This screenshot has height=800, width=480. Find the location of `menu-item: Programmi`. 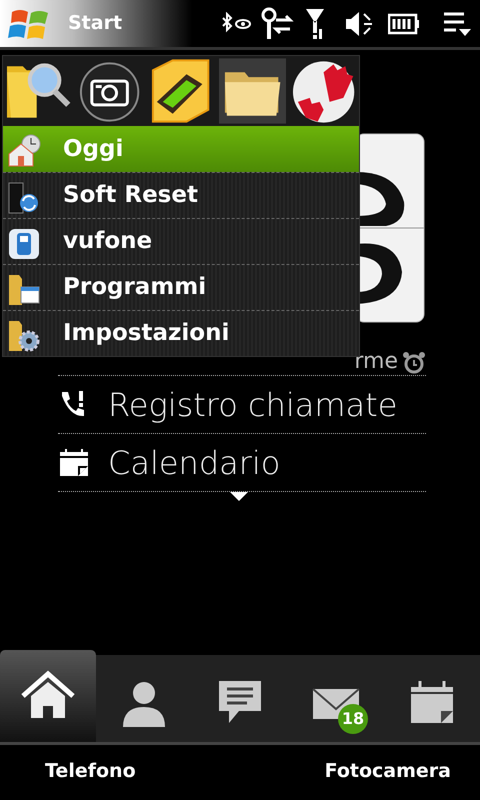

menu-item: Programmi is located at coordinates (181, 287).